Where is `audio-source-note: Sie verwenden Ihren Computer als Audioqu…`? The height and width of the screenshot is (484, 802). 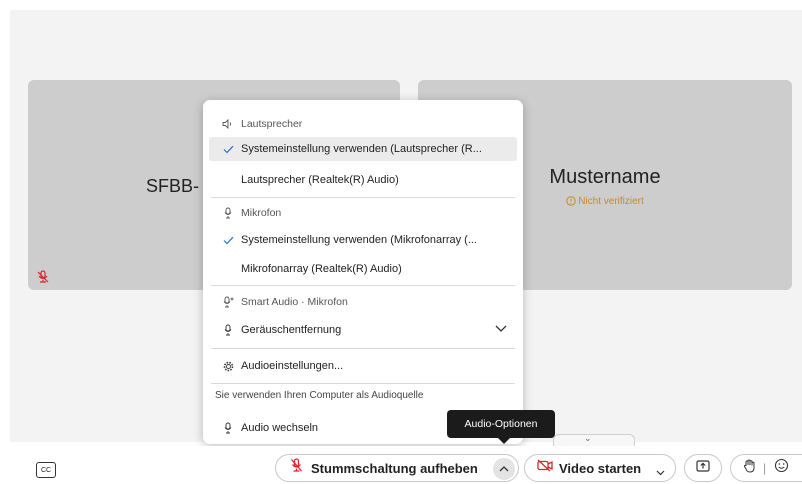 audio-source-note: Sie verwenden Ihren Computer als Audioqu… is located at coordinates (319, 395).